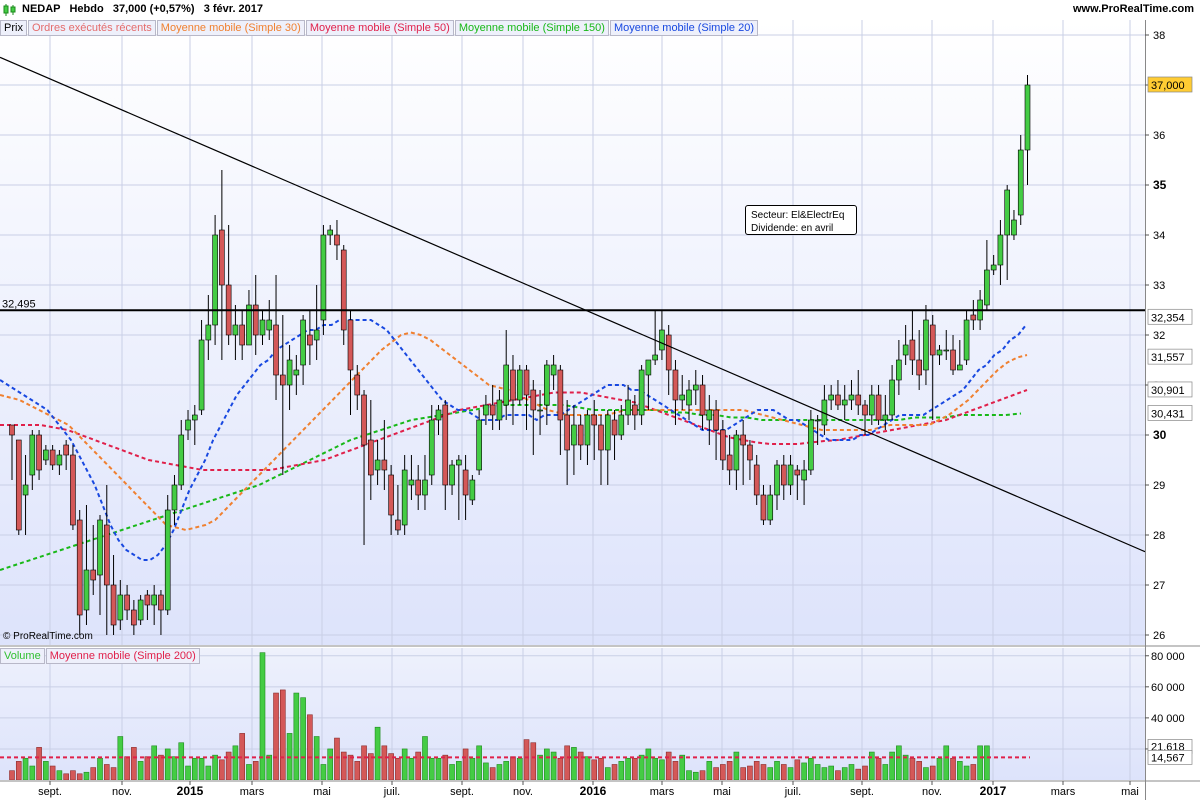  Describe the element at coordinates (1159, 486) in the screenshot. I see `price-axis-label: 29` at that location.